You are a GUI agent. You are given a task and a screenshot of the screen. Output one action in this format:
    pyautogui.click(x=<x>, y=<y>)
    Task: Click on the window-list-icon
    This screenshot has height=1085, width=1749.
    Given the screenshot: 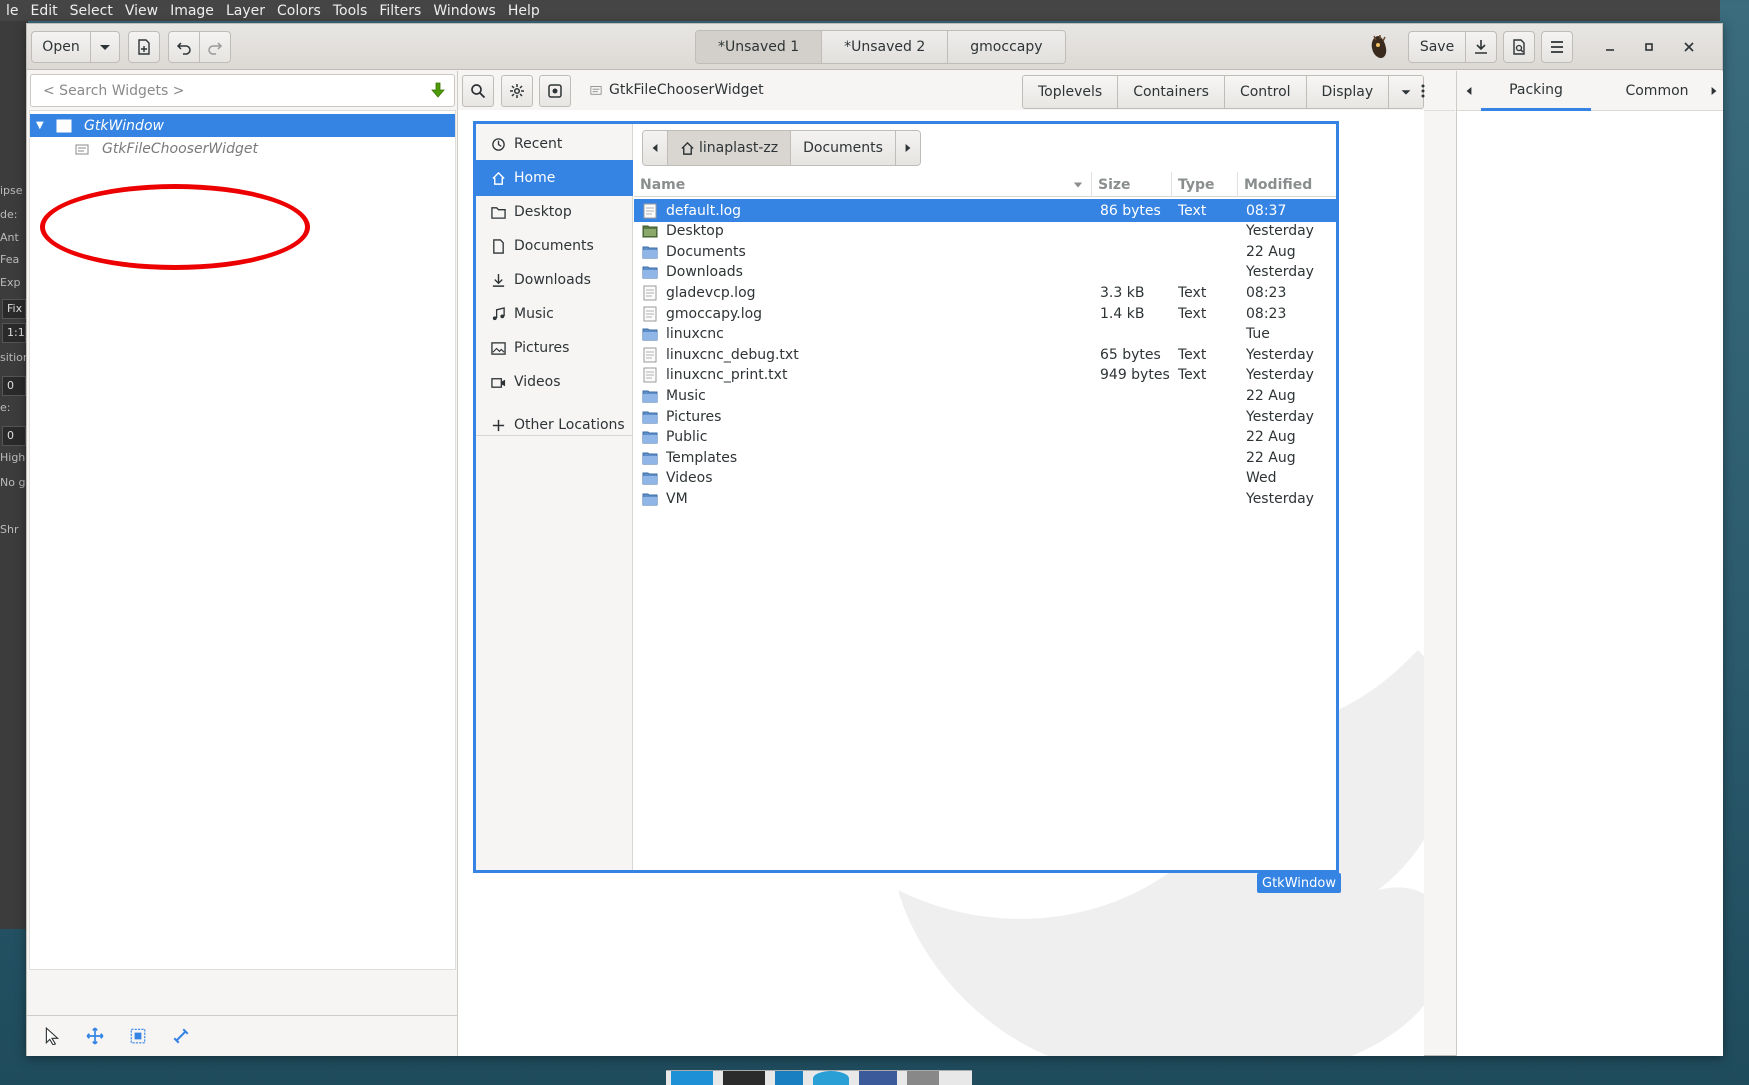 What is the action you would take?
    pyautogui.click(x=878, y=1078)
    